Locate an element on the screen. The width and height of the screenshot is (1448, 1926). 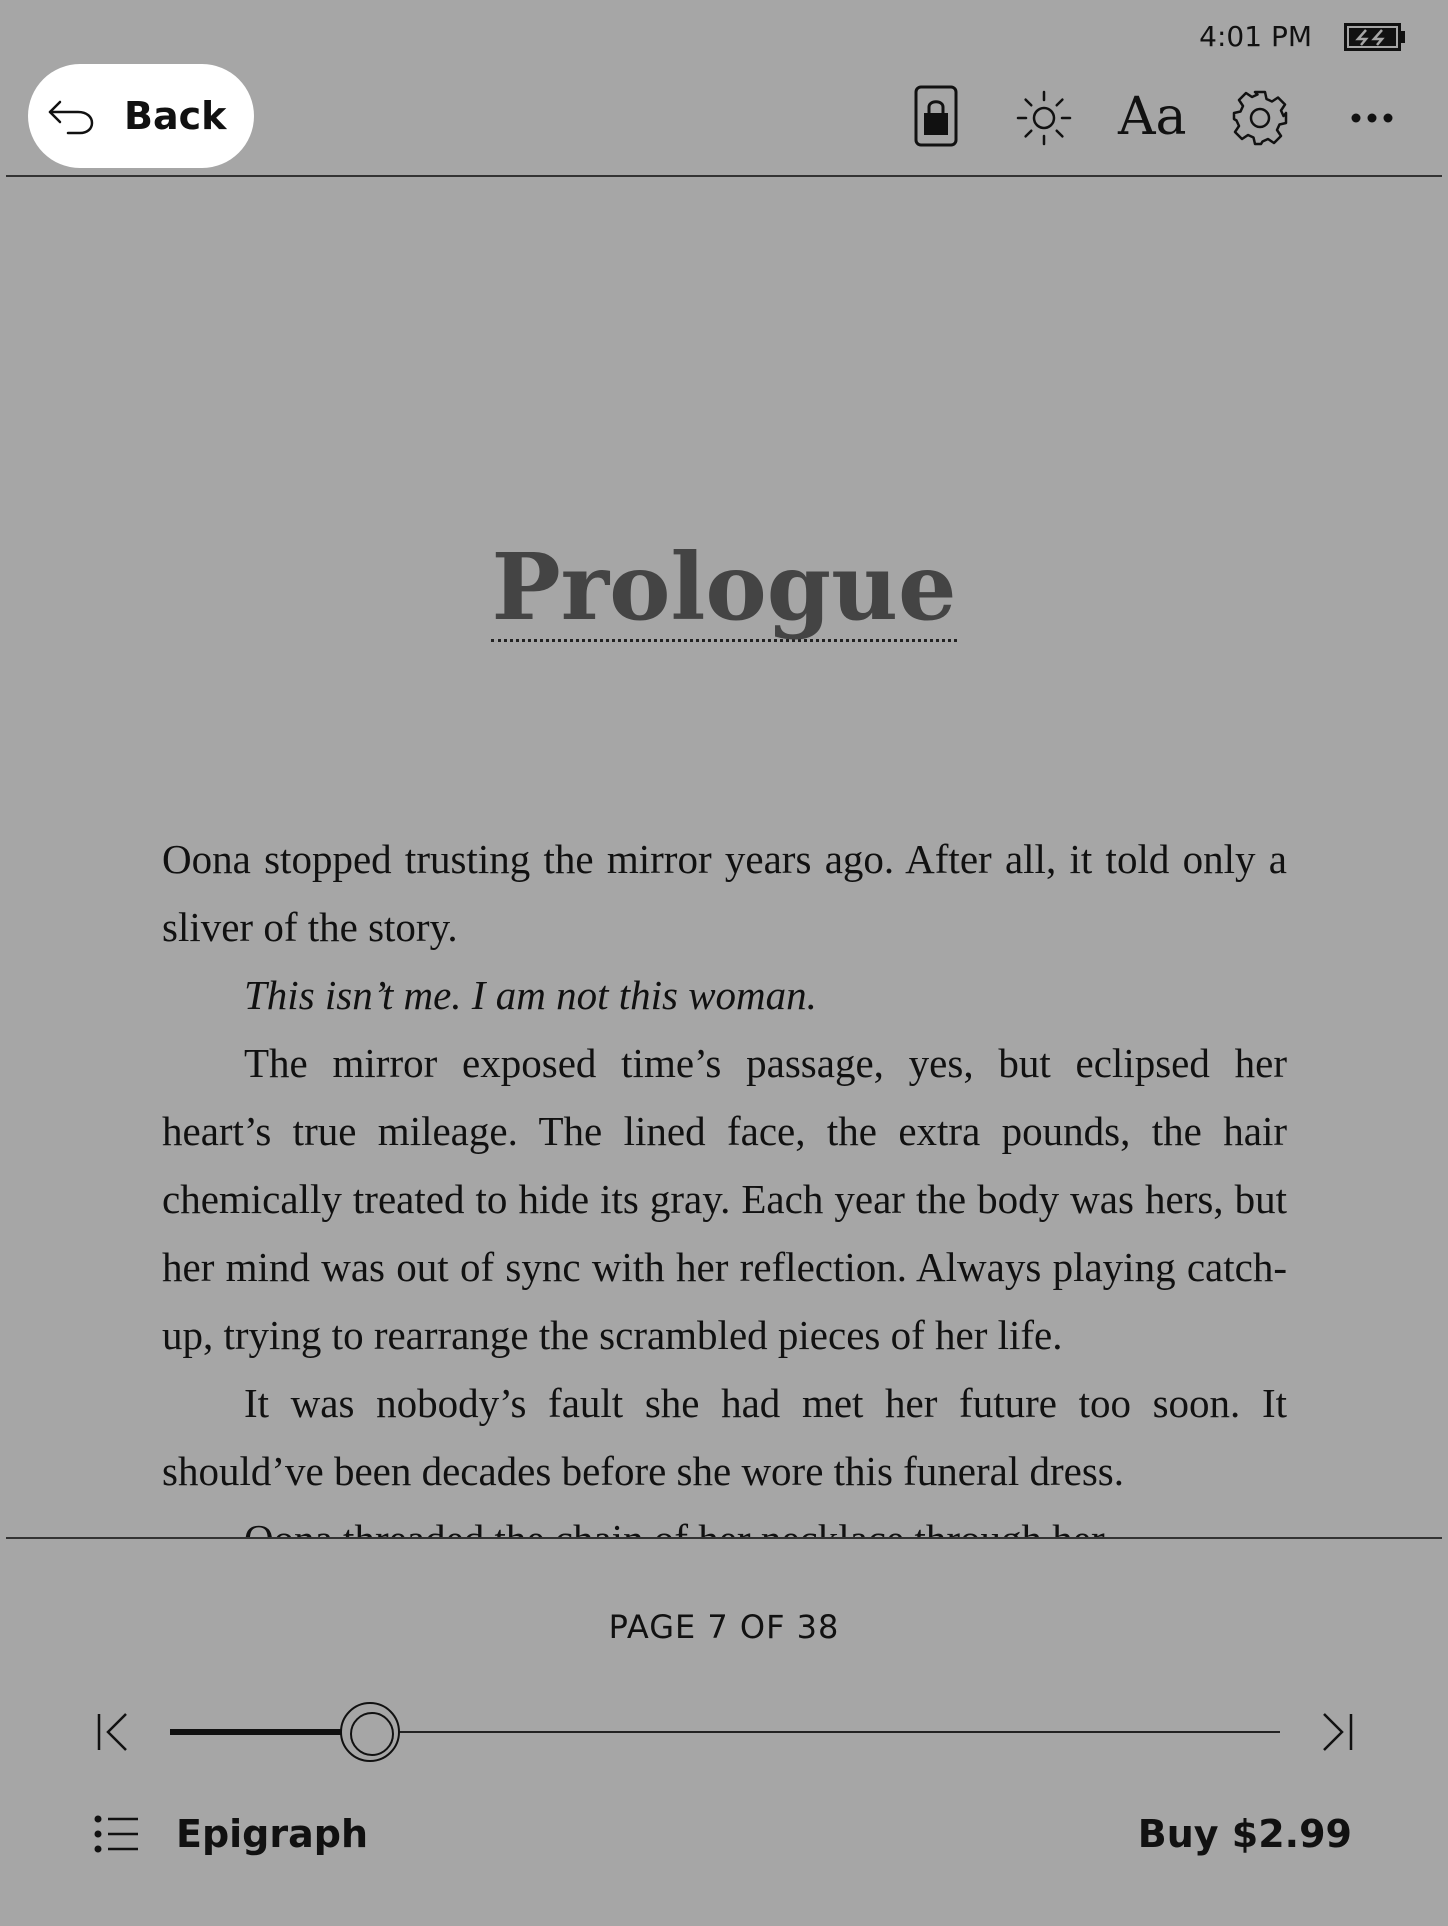
orientation-lock-button is located at coordinates (936, 116).